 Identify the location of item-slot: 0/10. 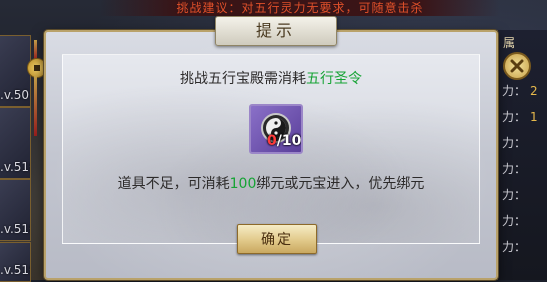
(276, 129).